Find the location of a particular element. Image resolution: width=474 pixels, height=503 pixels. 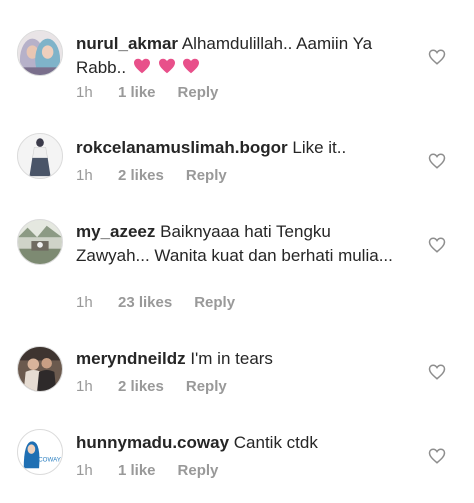

avatar-garden-scene-icon is located at coordinates (40, 242).